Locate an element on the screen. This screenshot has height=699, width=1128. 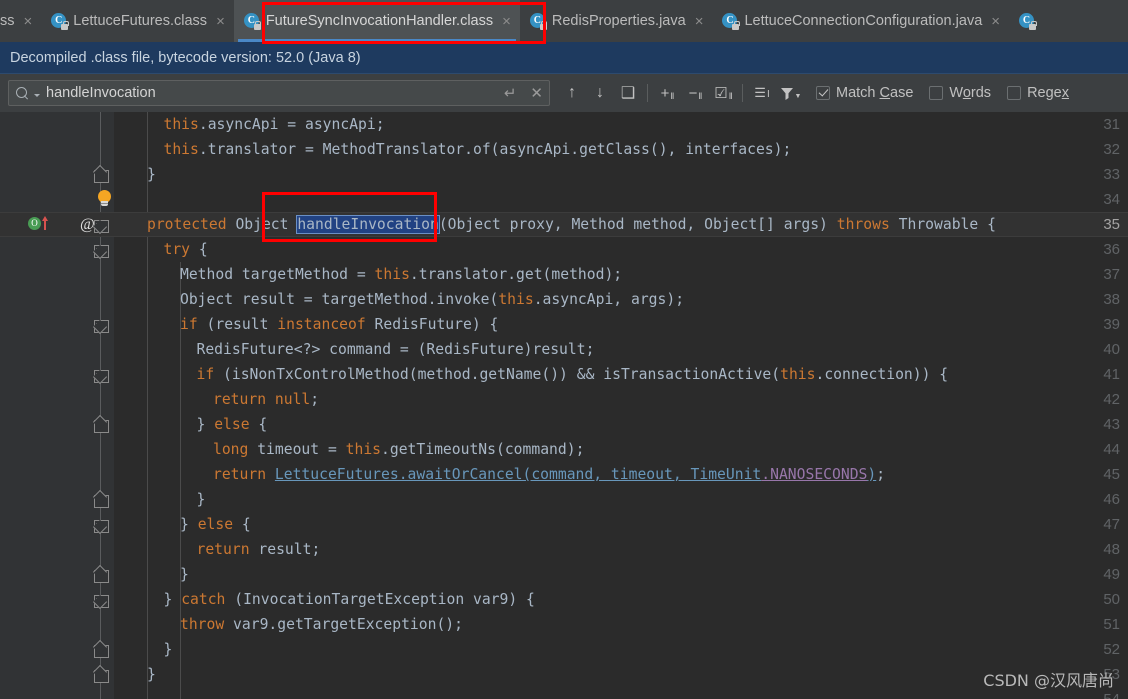
return-arrow-icon: ↵ is located at coordinates (510, 93).